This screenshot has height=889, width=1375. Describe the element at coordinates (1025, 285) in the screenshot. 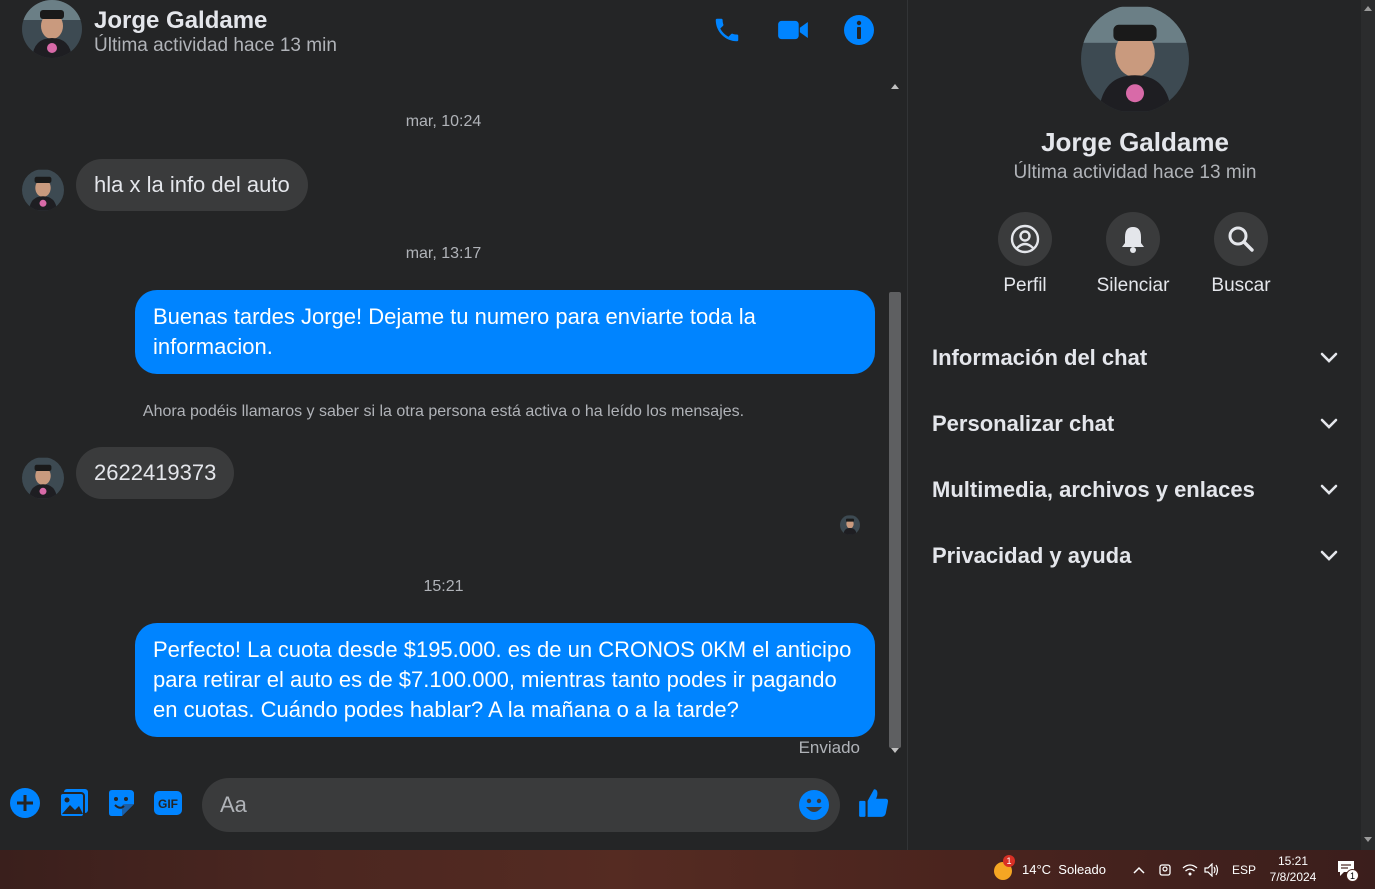

I see `profile-label: Perfil` at that location.